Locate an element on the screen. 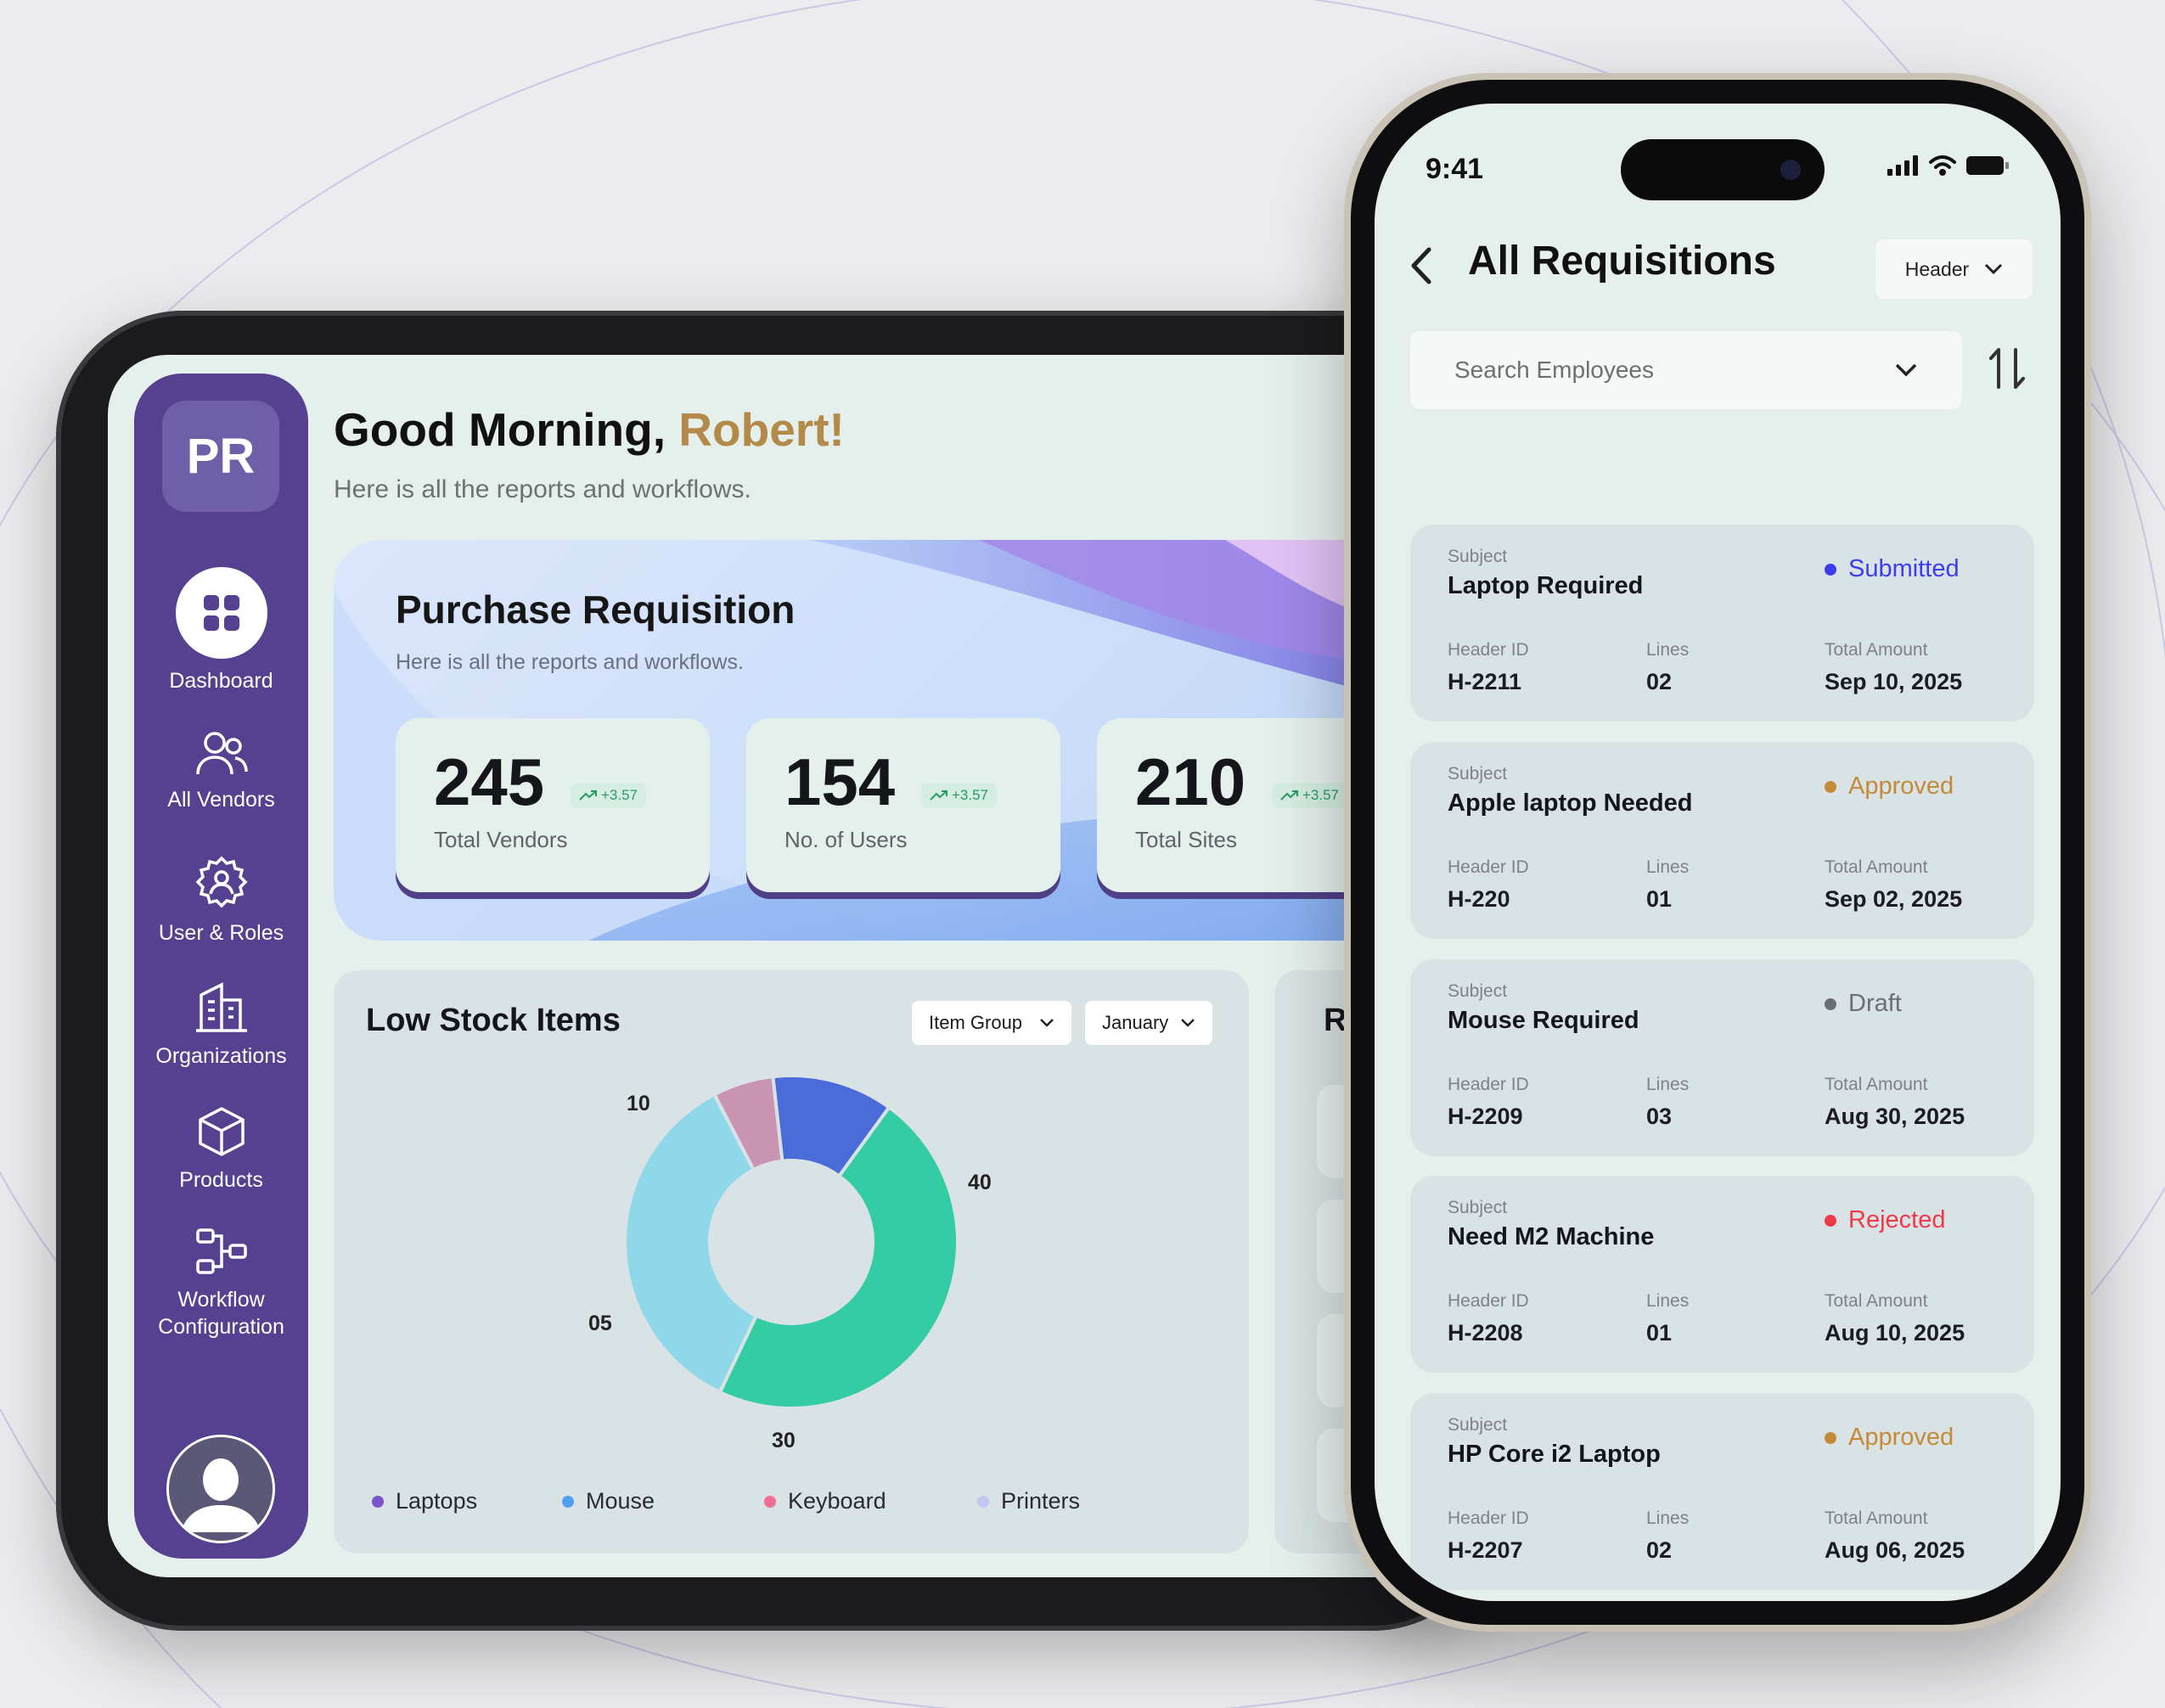 The image size is (2165, 1708). sidebar-item-label: Products is located at coordinates (221, 1180).